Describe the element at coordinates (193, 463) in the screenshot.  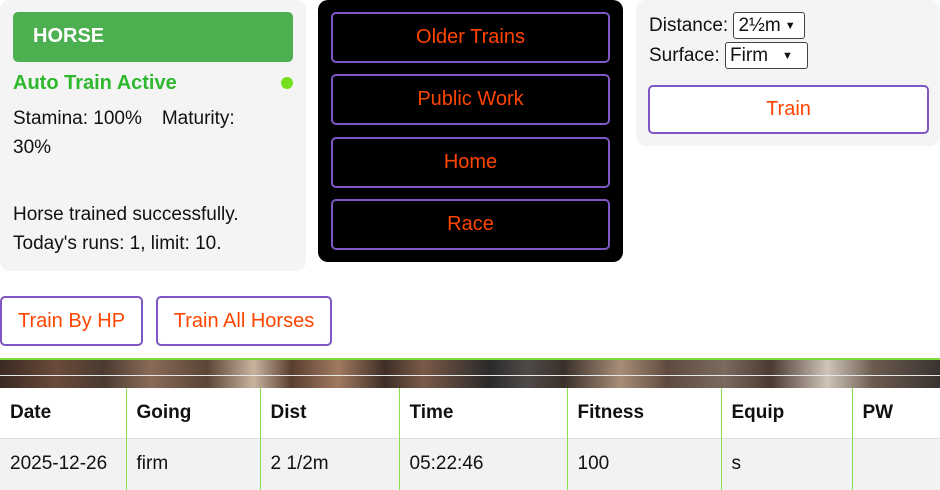
I see `cell-going: firm` at that location.